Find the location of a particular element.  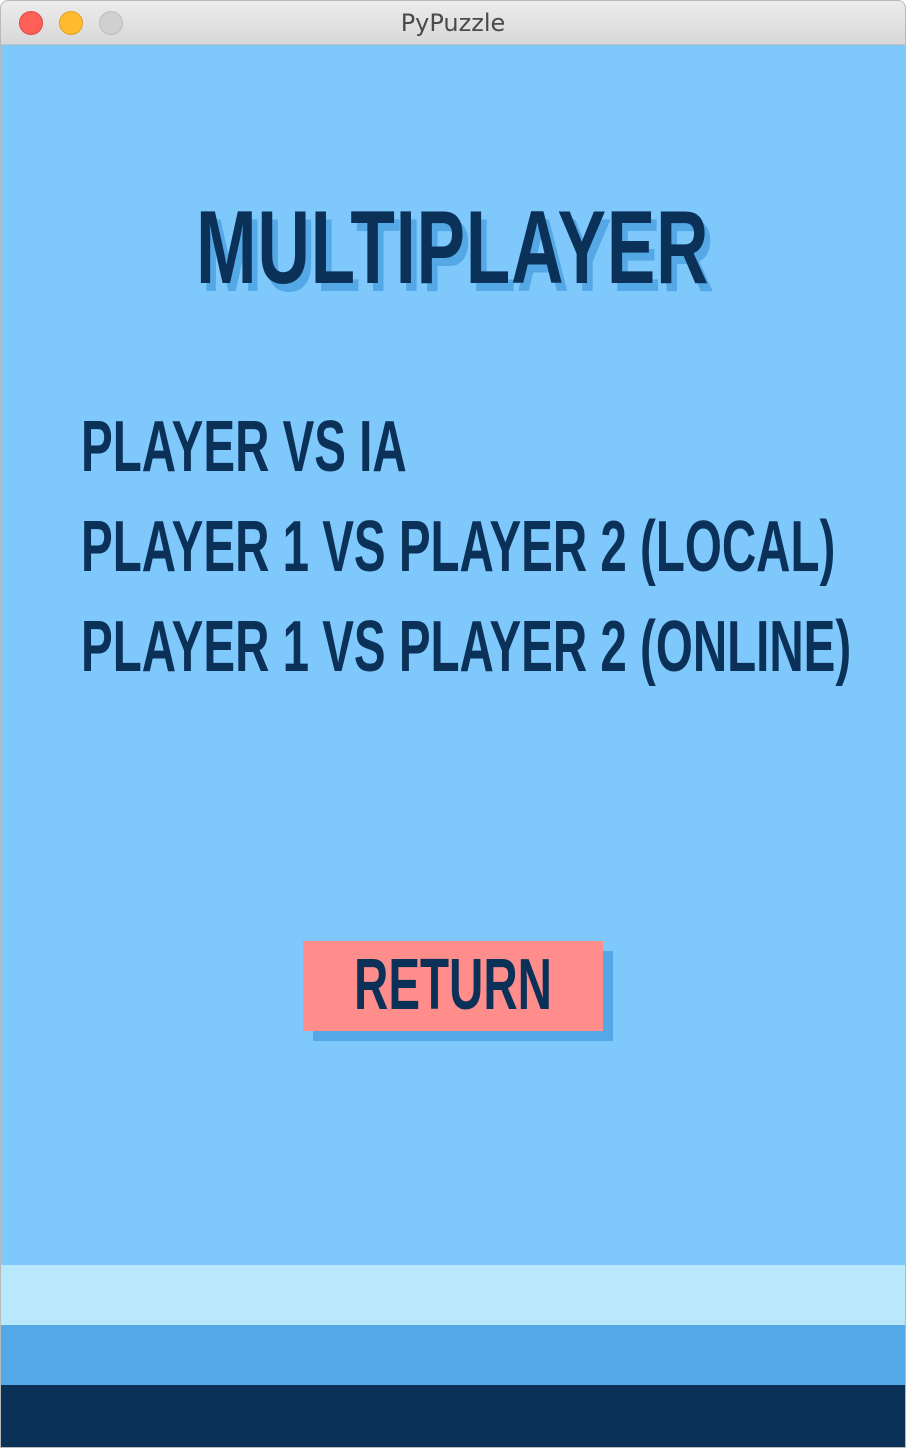

menu-item-local-multiplayer: PLAYER 1 VS PLAYER 2 (LOCAL) is located at coordinates (458, 547).